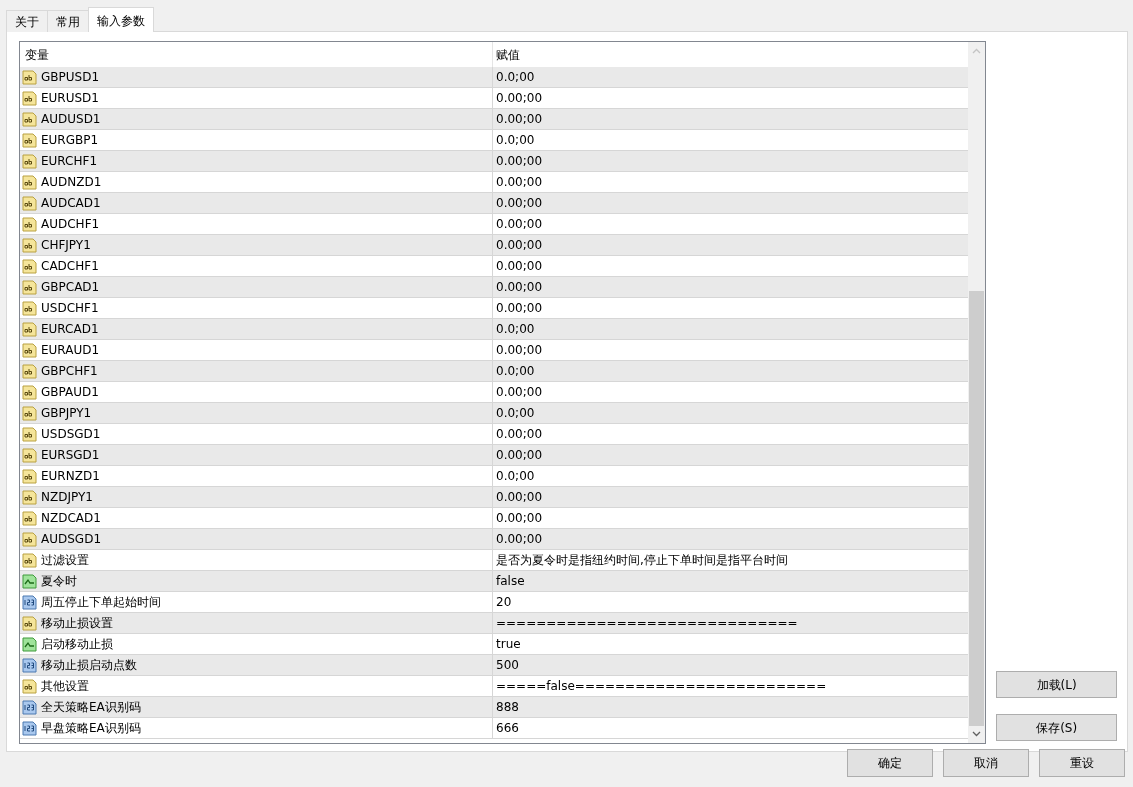  Describe the element at coordinates (69, 371) in the screenshot. I see `variable-name: GBPCHF1` at that location.